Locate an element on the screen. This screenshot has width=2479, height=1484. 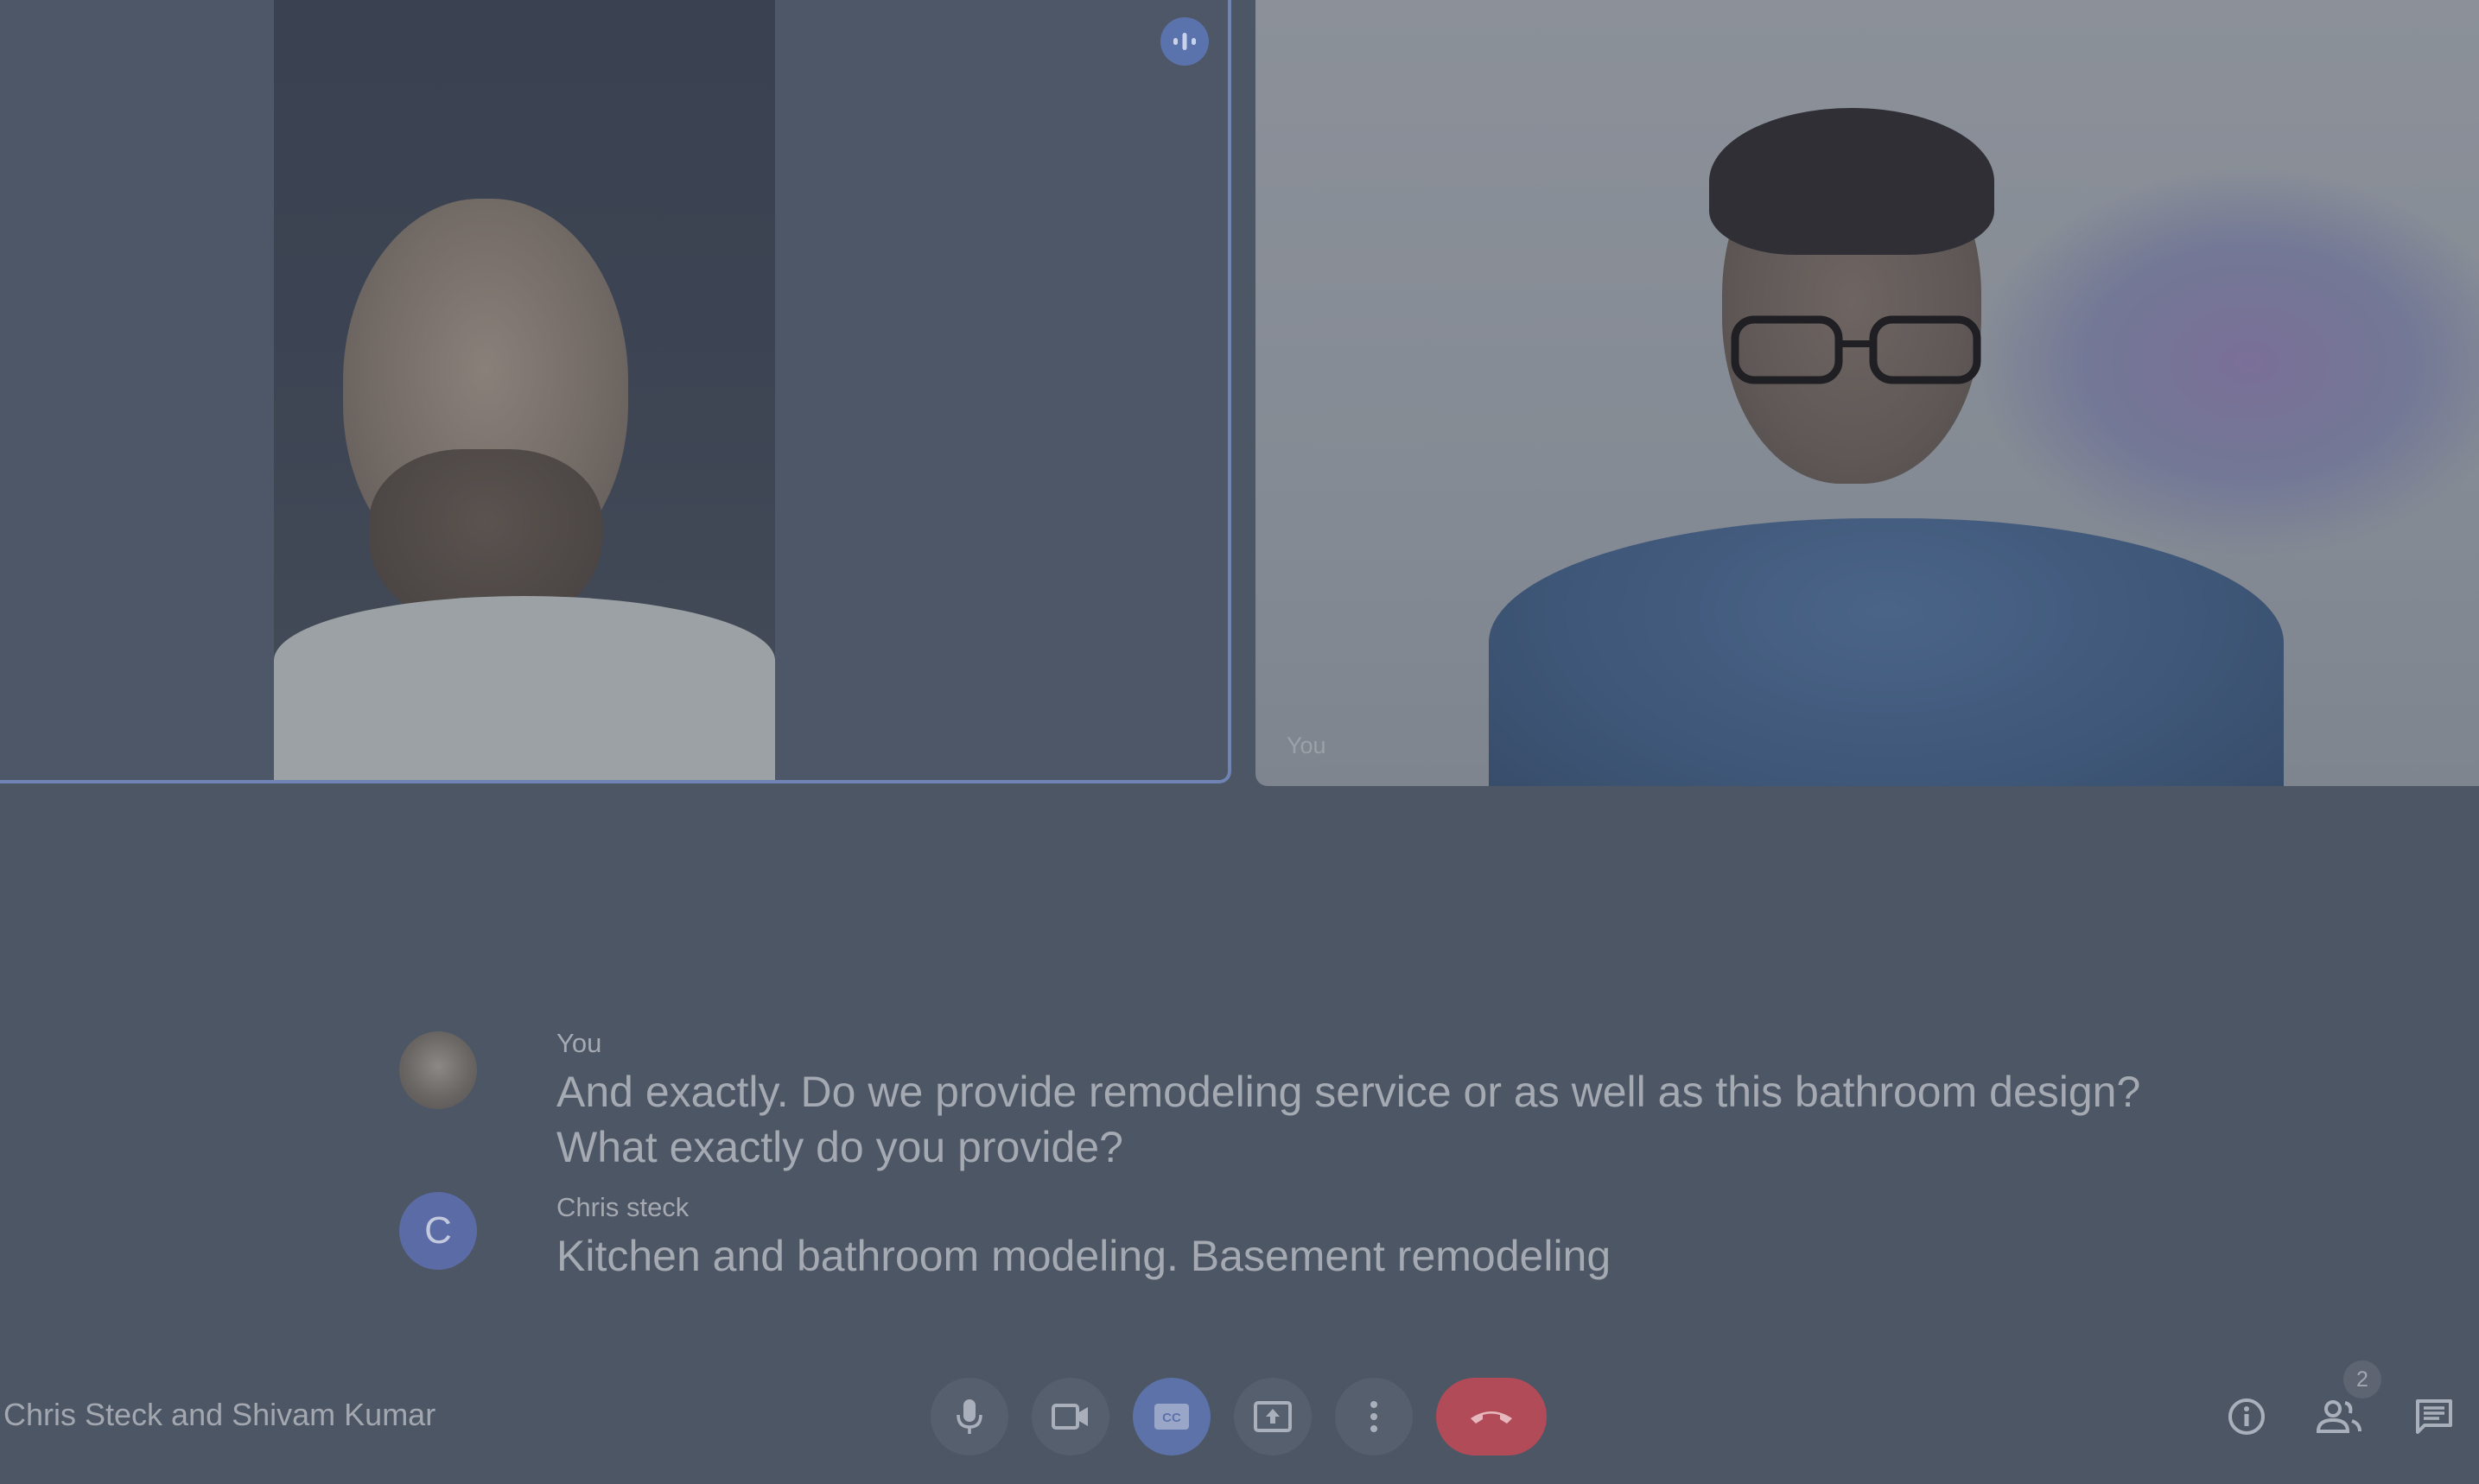
microphone-button is located at coordinates (969, 1416).